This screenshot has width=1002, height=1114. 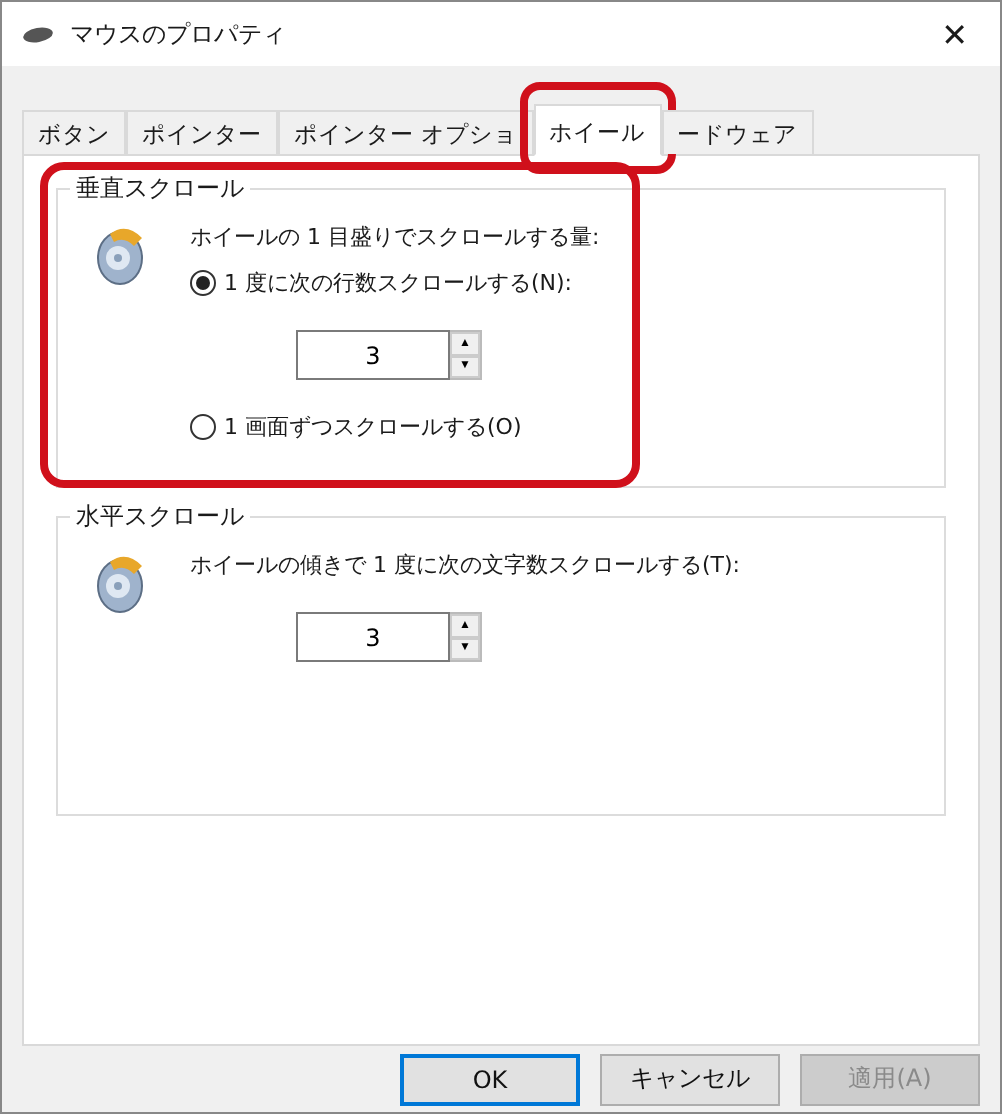 What do you see at coordinates (179, 34) in the screenshot?
I see `window-title: マウスのプロパティ` at bounding box center [179, 34].